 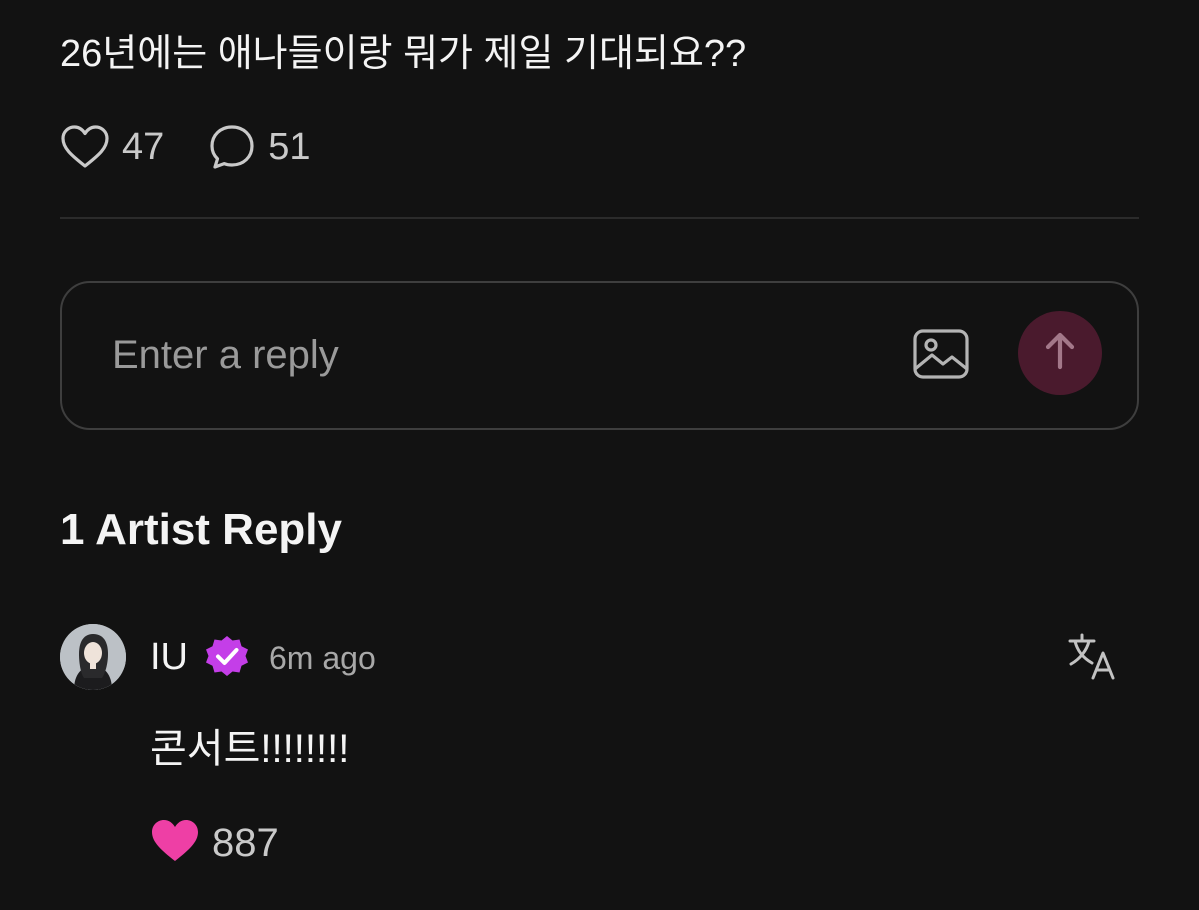 I want to click on like-button: 47, so click(x=112, y=147).